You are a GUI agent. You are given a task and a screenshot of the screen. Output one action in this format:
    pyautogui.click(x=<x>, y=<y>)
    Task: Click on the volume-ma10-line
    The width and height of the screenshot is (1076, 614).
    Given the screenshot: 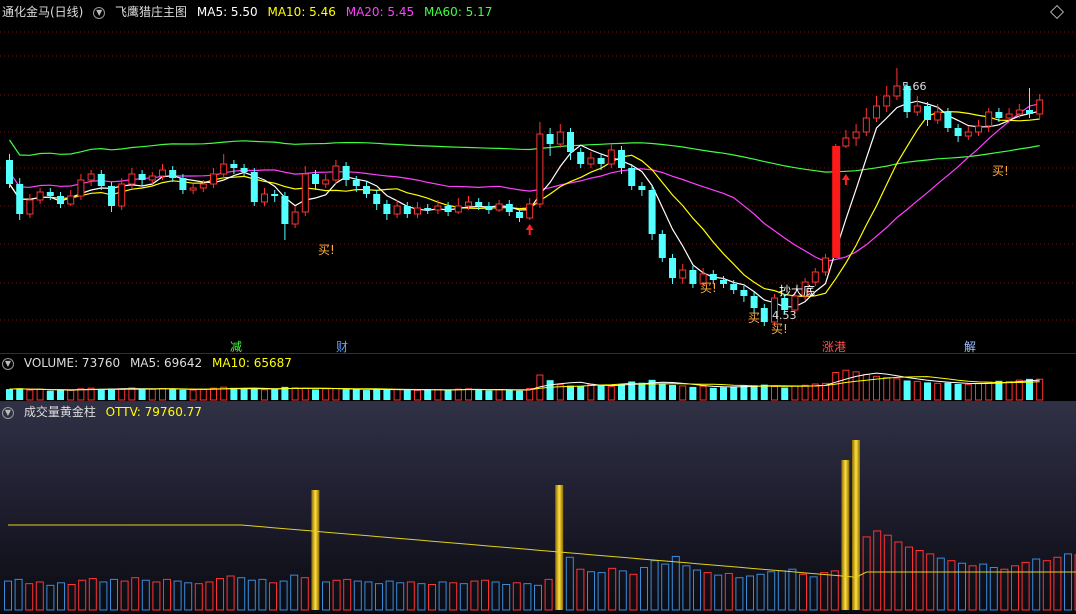 What is the action you would take?
    pyautogui.click(x=524, y=383)
    